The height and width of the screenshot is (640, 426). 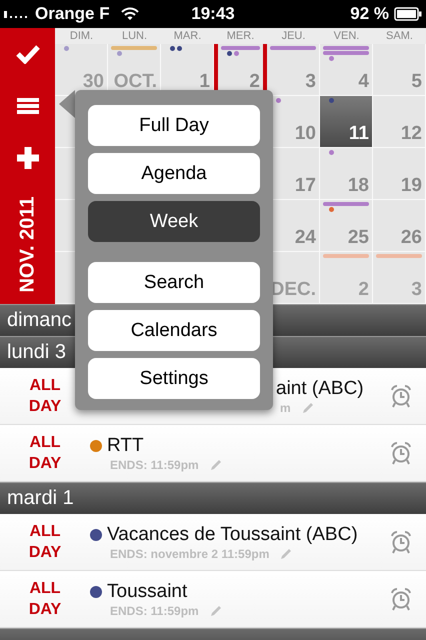 What do you see at coordinates (125, 445) in the screenshot?
I see `event-title: RTT` at bounding box center [125, 445].